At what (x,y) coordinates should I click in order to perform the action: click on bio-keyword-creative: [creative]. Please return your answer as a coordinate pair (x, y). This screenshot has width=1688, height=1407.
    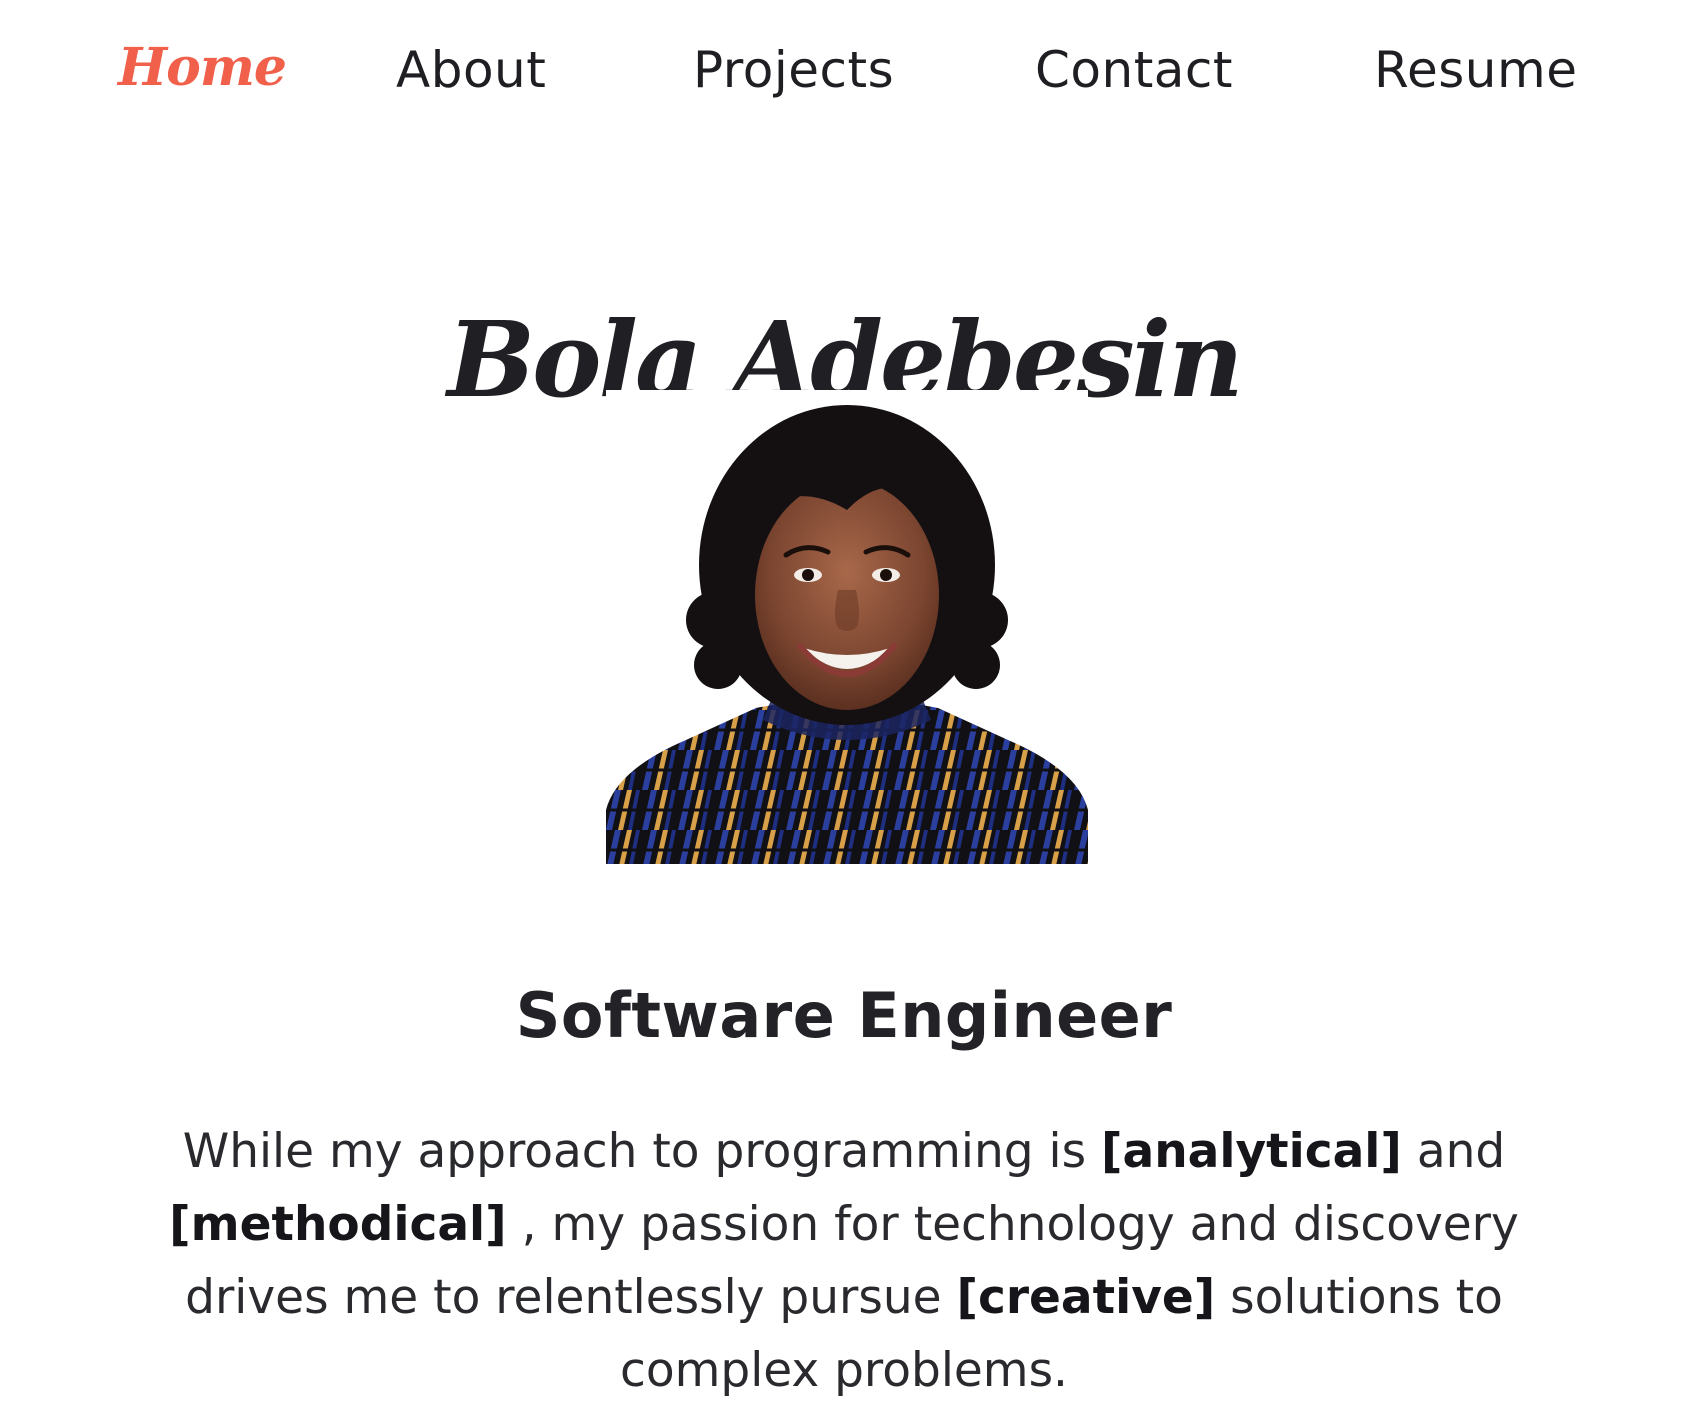
    Looking at the image, I should click on (1086, 1297).